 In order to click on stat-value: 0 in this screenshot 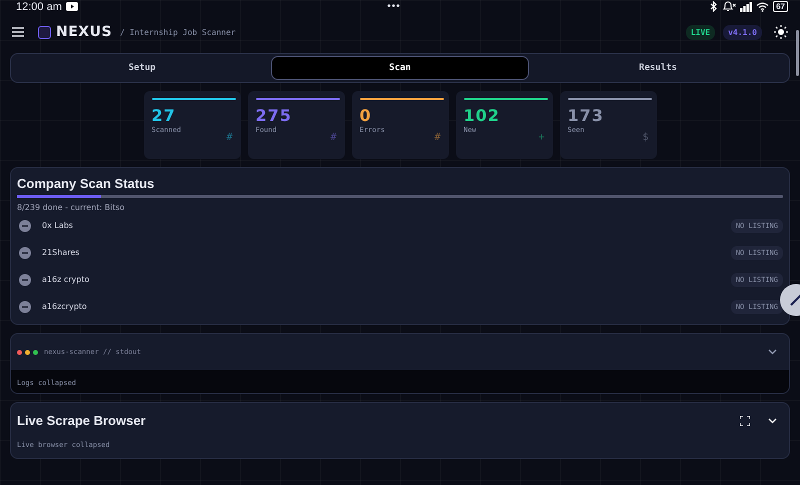, I will do `click(366, 116)`.